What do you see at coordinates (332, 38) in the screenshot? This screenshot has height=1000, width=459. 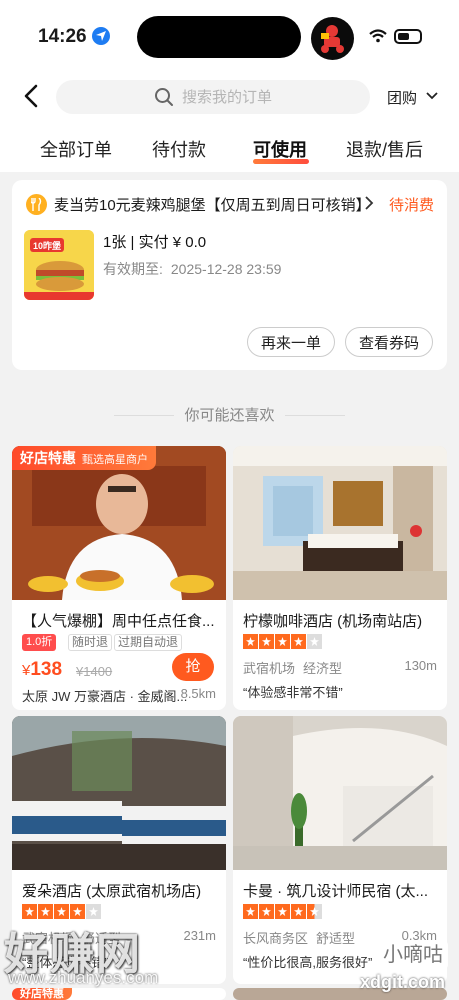 I see `delivery-app-icon` at bounding box center [332, 38].